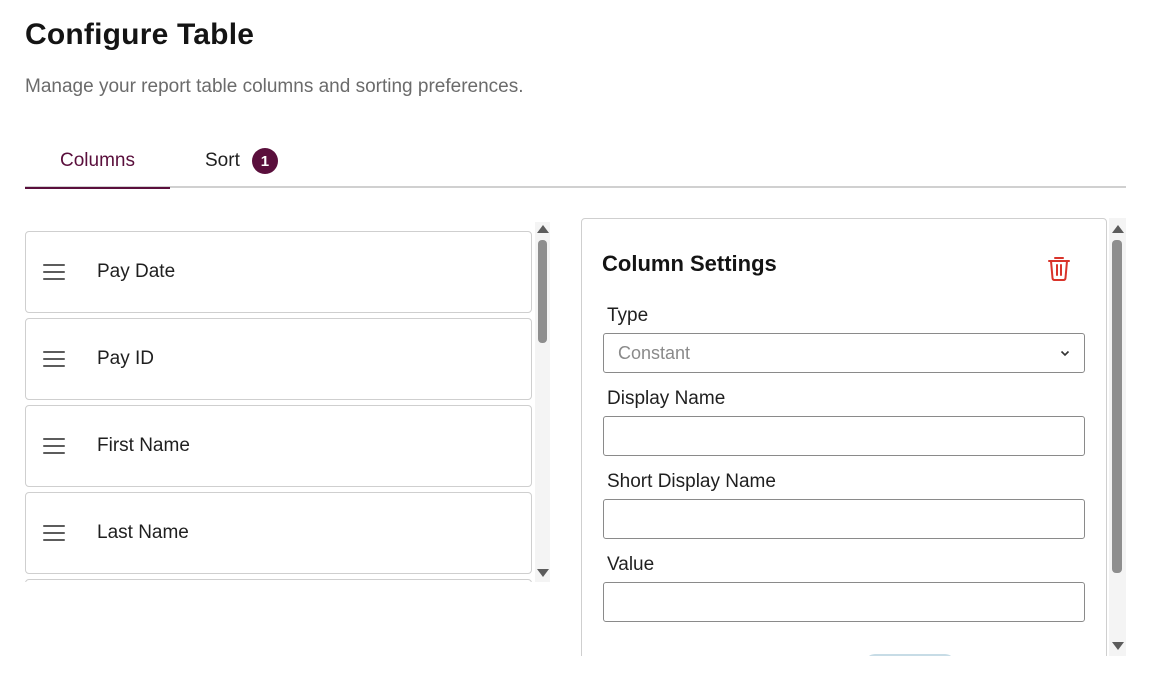 This screenshot has width=1164, height=691. Describe the element at coordinates (222, 160) in the screenshot. I see `tab-sort-label: Sort` at that location.